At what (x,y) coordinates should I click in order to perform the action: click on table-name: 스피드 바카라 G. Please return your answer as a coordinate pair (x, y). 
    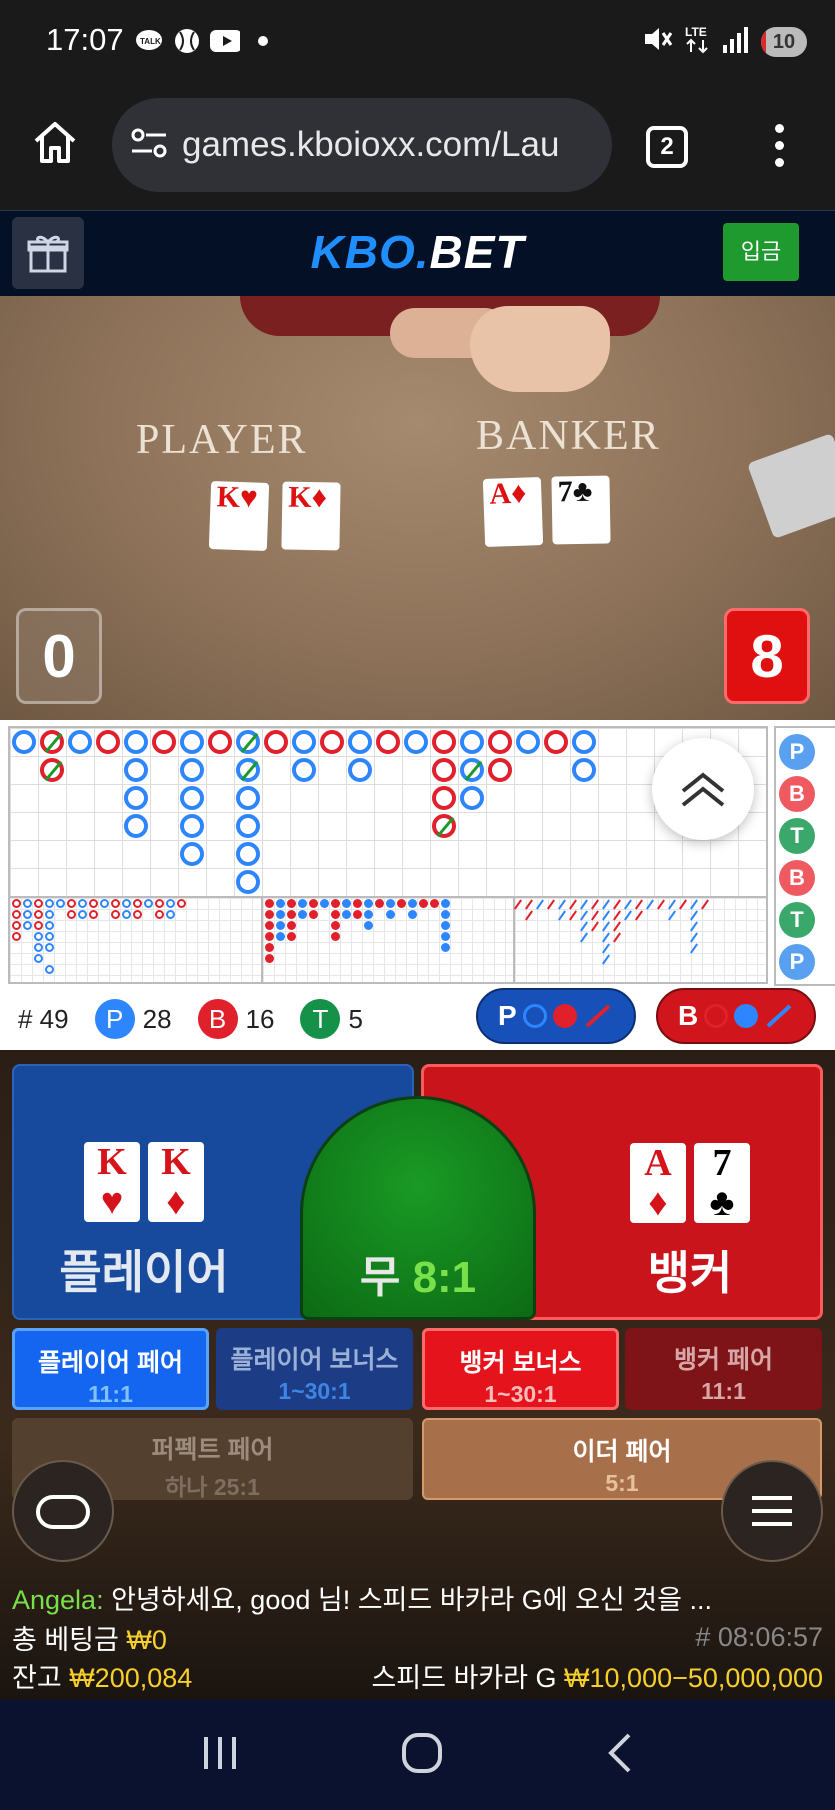
    Looking at the image, I should click on (464, 1677).